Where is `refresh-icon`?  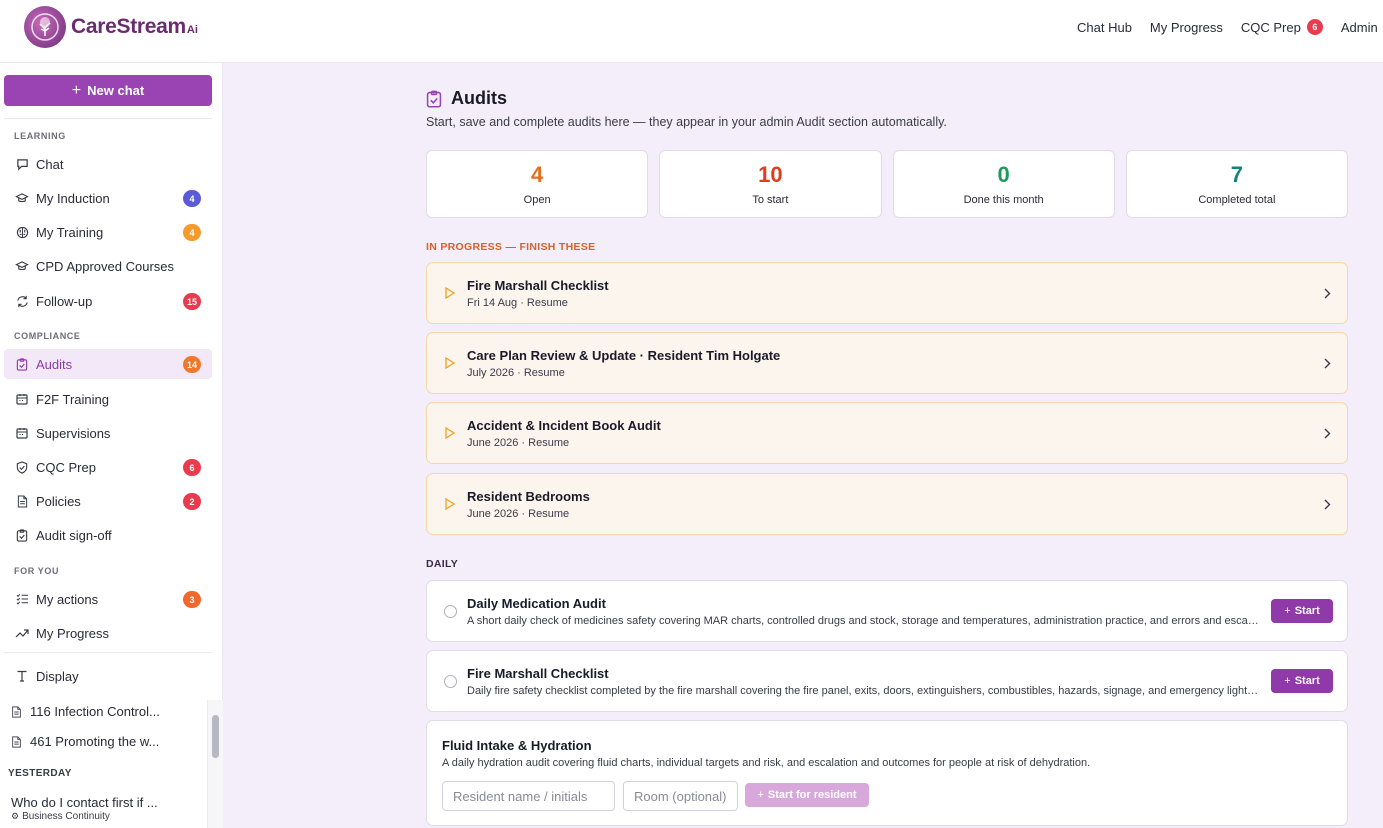 refresh-icon is located at coordinates (22, 301).